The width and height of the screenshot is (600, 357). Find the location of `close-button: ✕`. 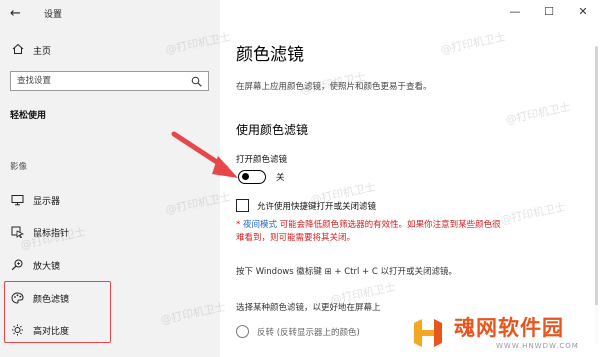

close-button: ✕ is located at coordinates (583, 11).